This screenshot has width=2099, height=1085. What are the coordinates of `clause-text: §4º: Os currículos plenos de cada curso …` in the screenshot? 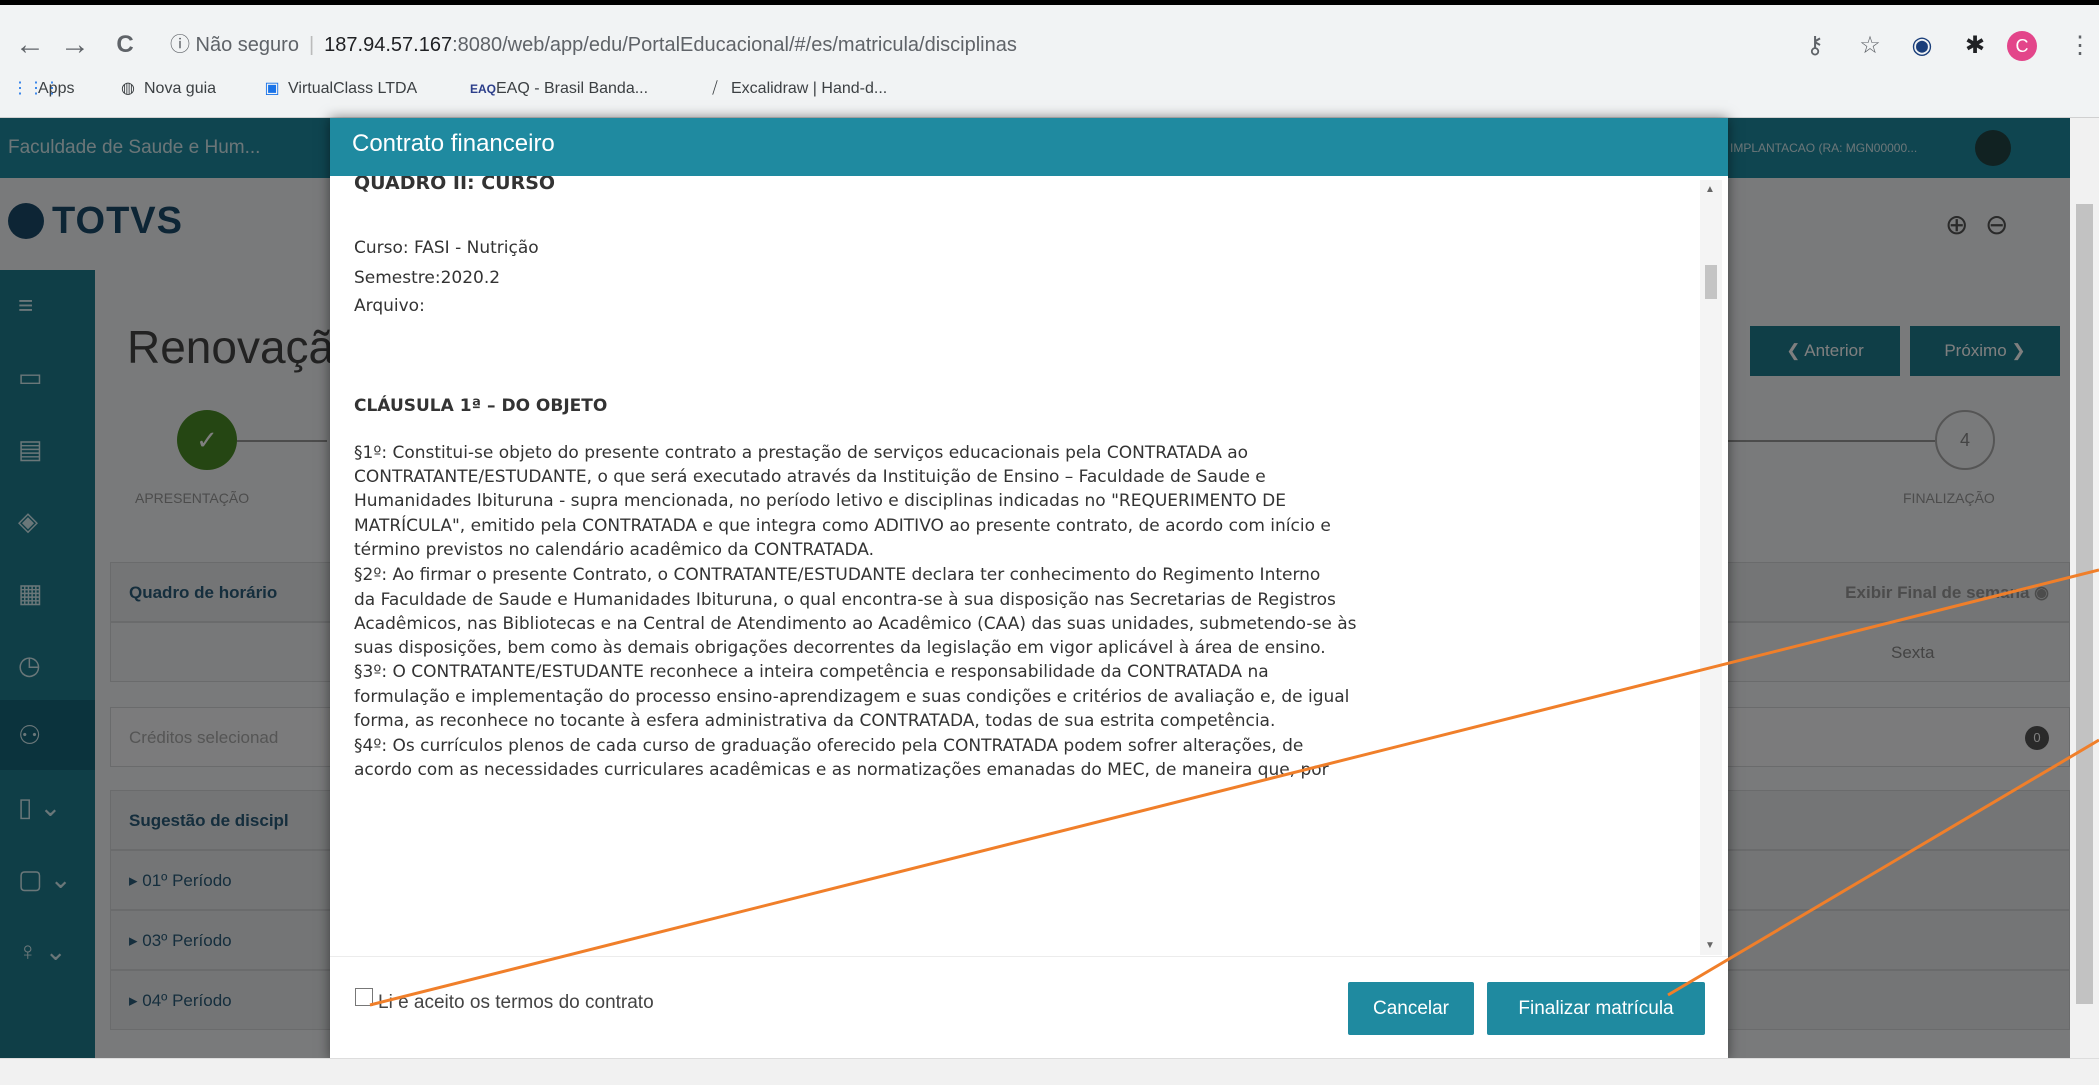 It's located at (829, 746).